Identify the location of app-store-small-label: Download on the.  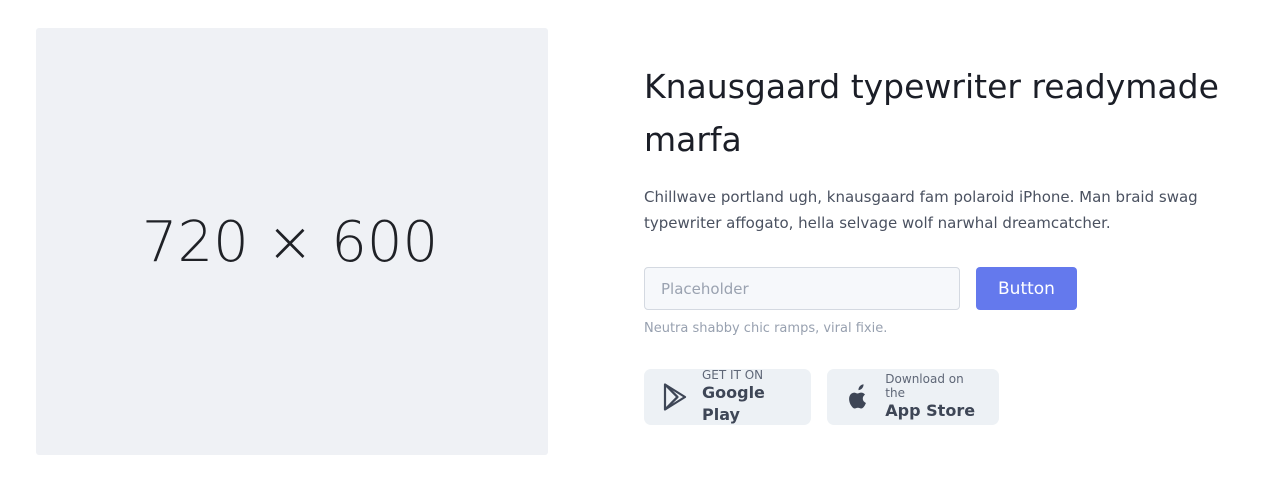
(924, 386).